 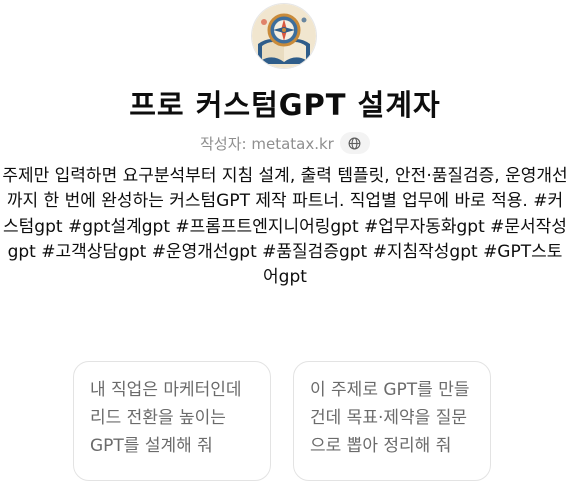 What do you see at coordinates (390, 418) in the screenshot?
I see `conversation-starter-text: 이 주제로 GPT를 만들 건데 목표·제약을 질문으로 뽑아 정리해 줘` at bounding box center [390, 418].